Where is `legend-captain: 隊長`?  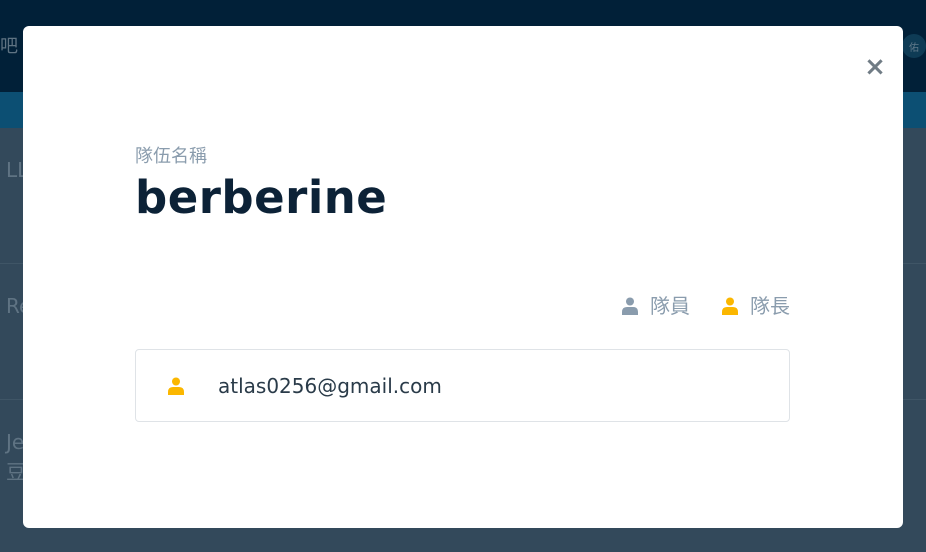 legend-captain: 隊長 is located at coordinates (756, 306).